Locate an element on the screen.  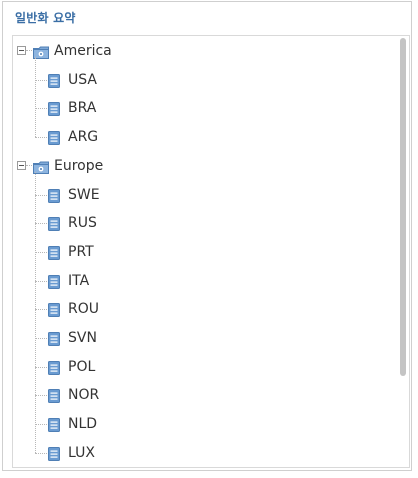
tree-leaf-label: NOR is located at coordinates (84, 395).